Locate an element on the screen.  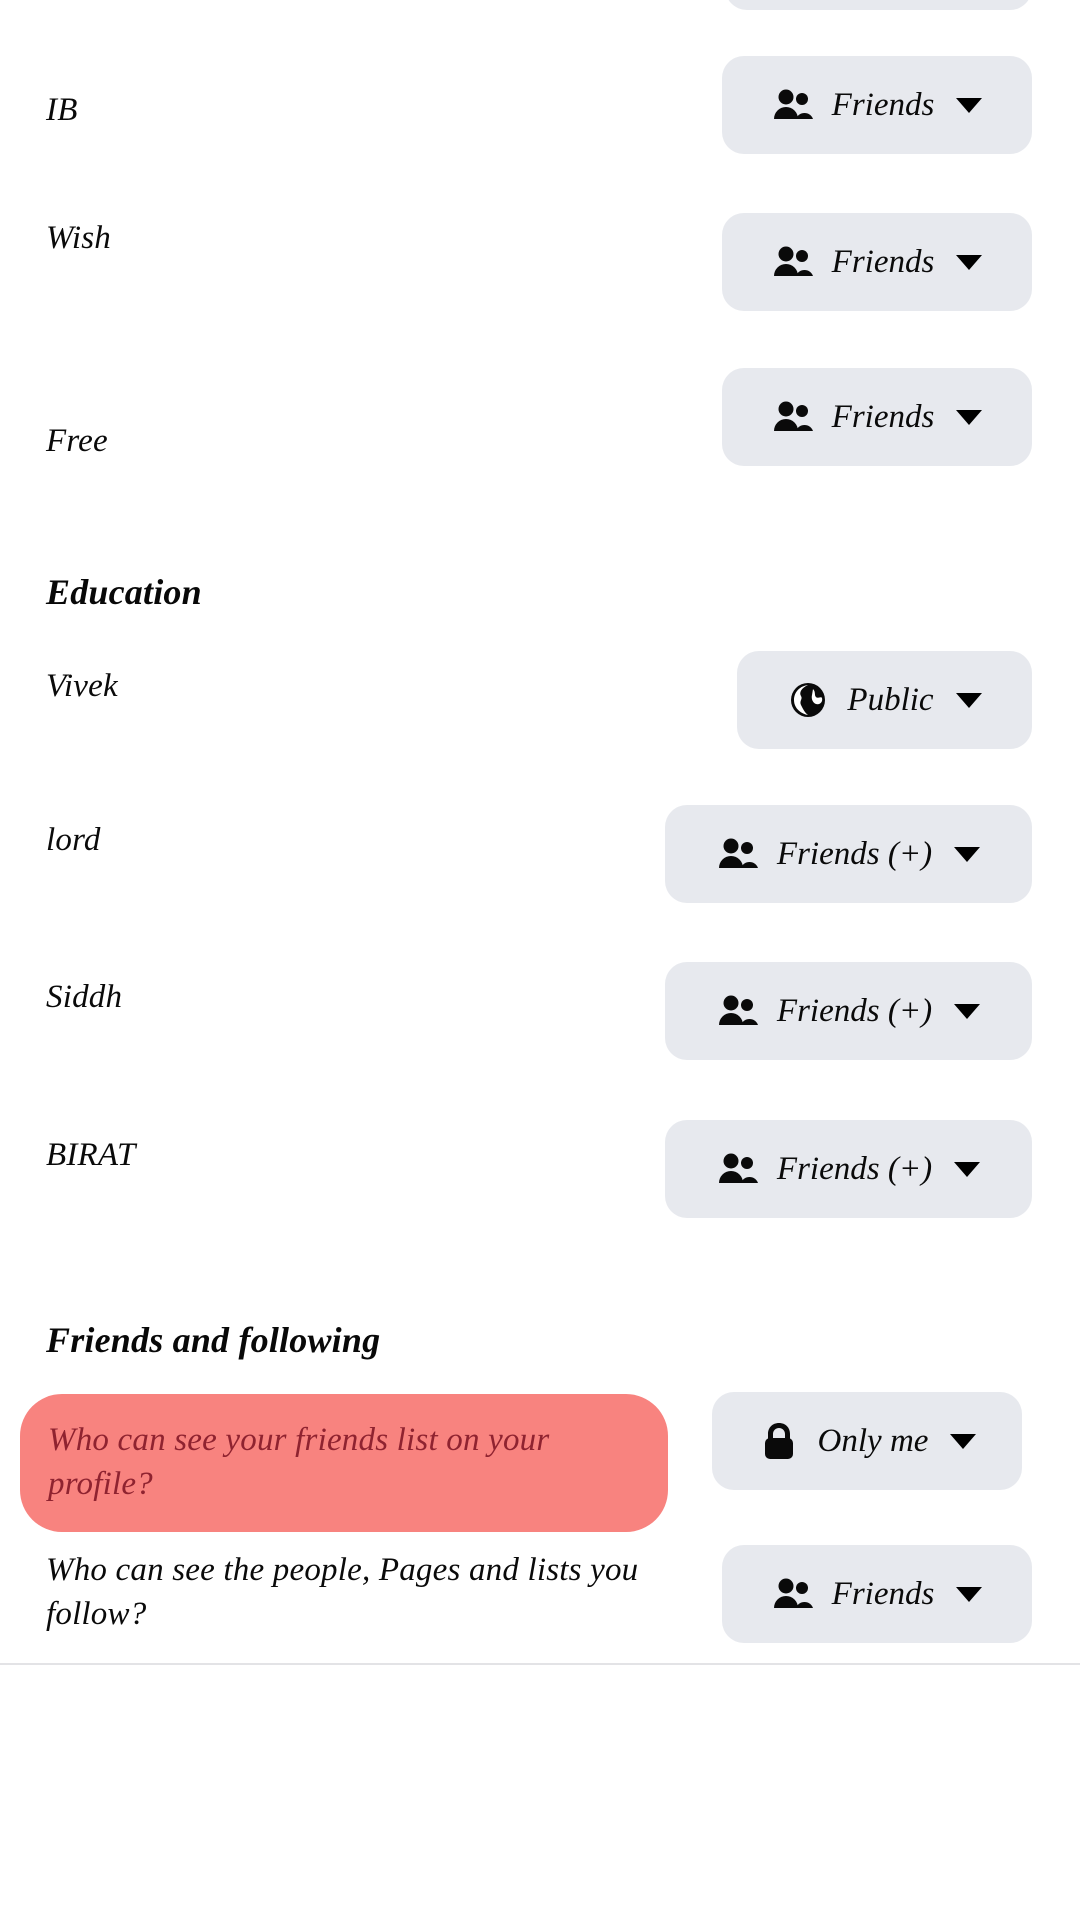
row-label: BIRAT is located at coordinates (91, 1155).